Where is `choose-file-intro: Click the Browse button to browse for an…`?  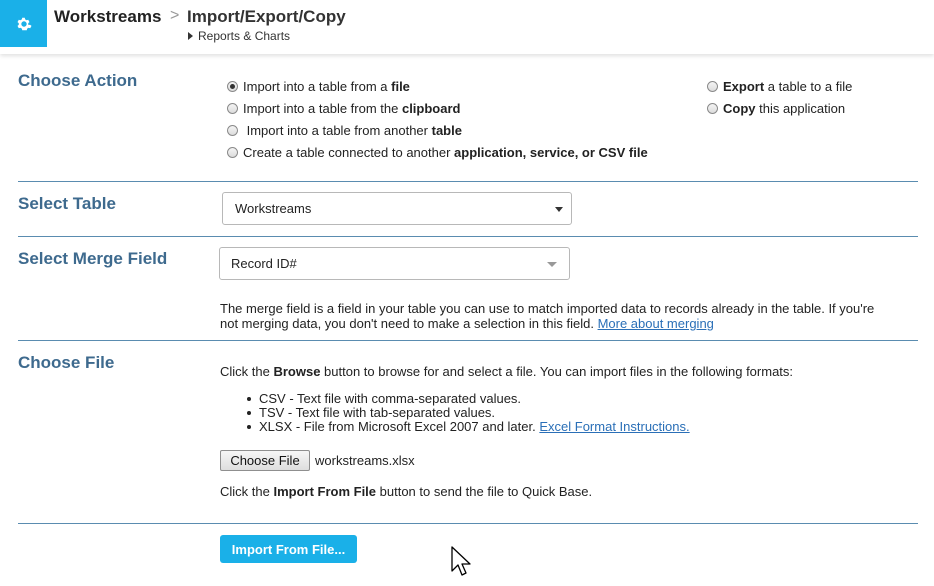
choose-file-intro: Click the Browse button to browse for an… is located at coordinates (507, 371).